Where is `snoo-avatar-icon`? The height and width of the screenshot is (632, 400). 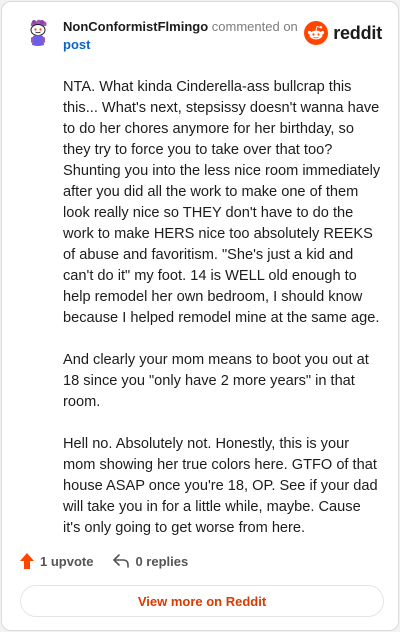
snoo-avatar-icon is located at coordinates (38, 33).